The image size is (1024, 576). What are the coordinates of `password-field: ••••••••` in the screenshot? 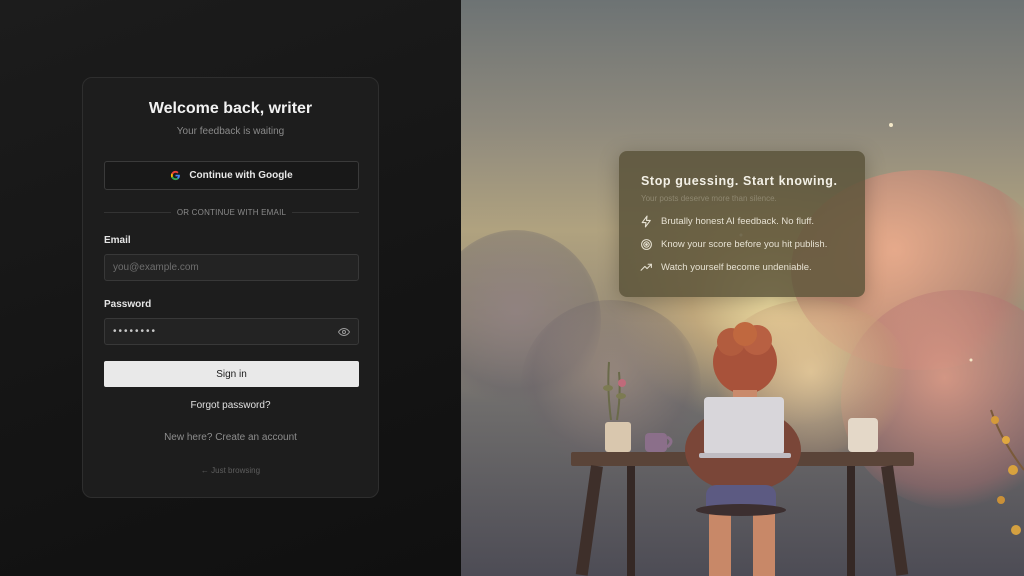 It's located at (231, 331).